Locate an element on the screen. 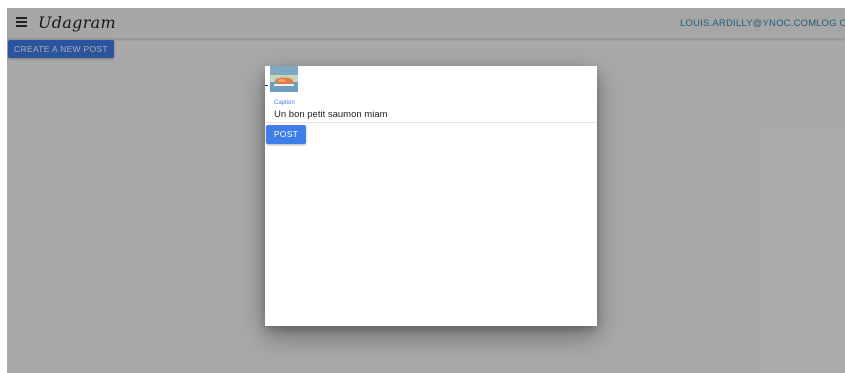  image-preview is located at coordinates (284, 79).